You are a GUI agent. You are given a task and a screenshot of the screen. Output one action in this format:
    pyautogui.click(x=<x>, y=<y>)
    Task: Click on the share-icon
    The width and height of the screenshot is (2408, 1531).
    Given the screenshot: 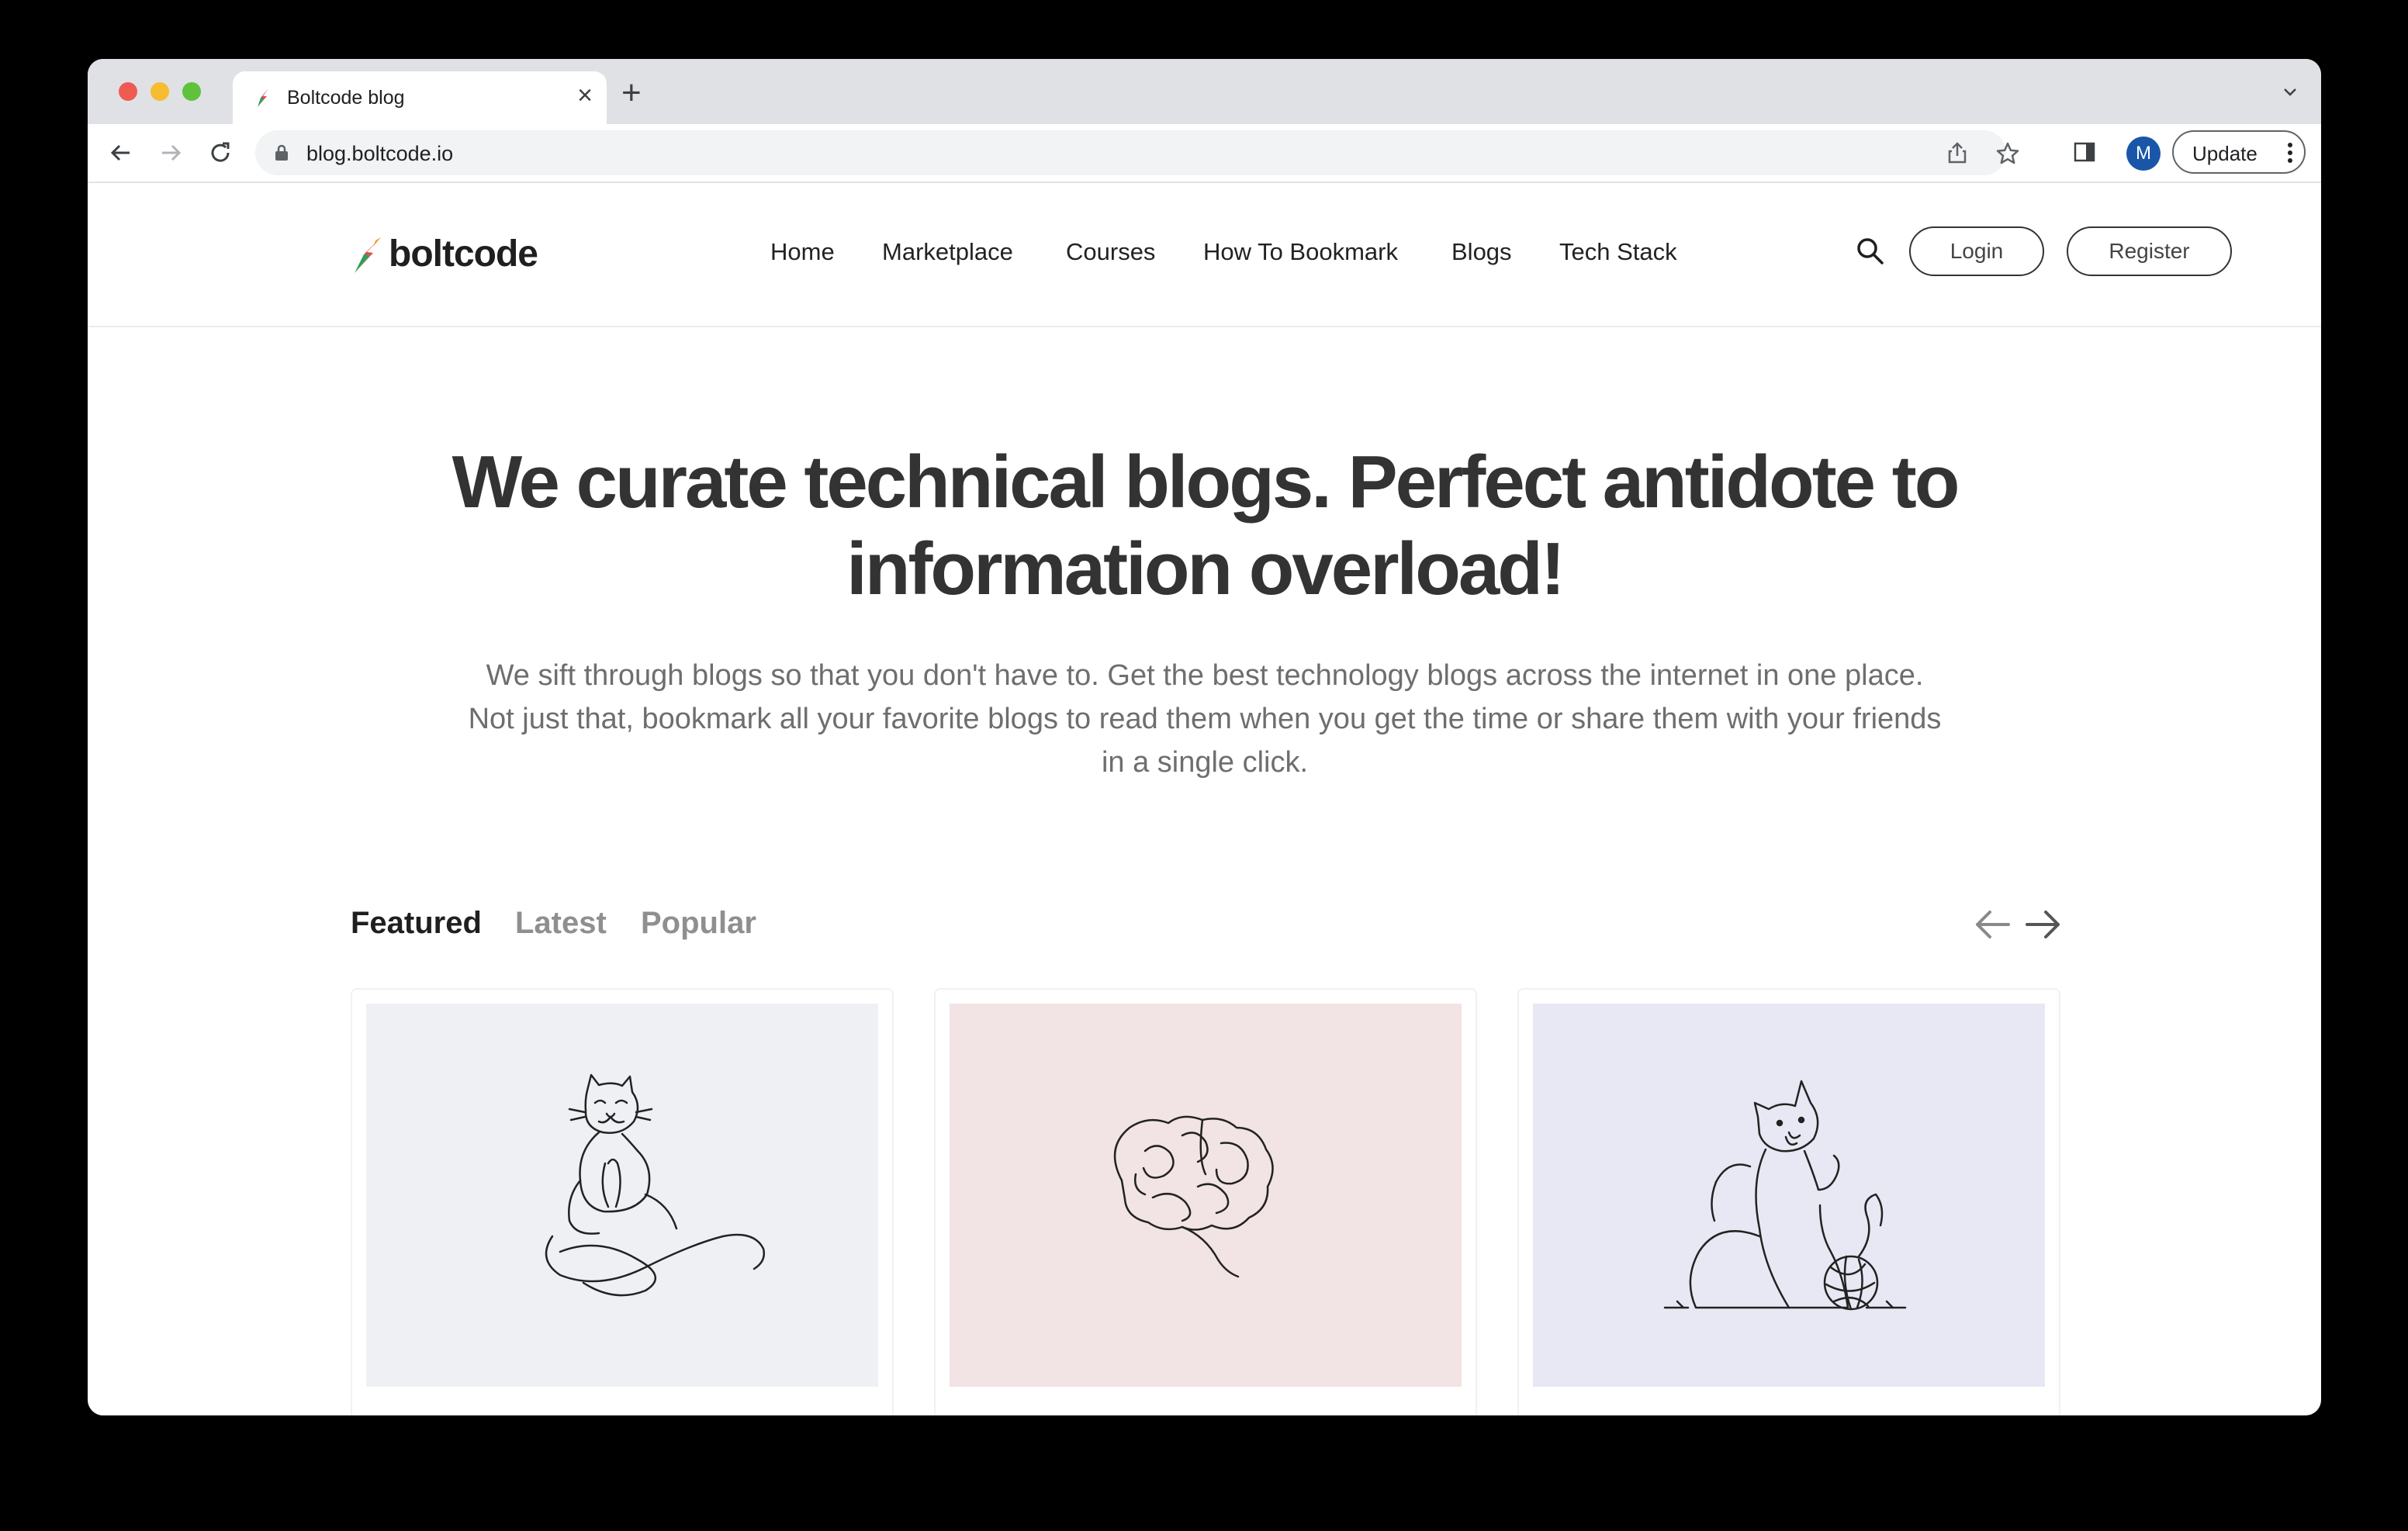 What is the action you would take?
    pyautogui.click(x=1958, y=152)
    